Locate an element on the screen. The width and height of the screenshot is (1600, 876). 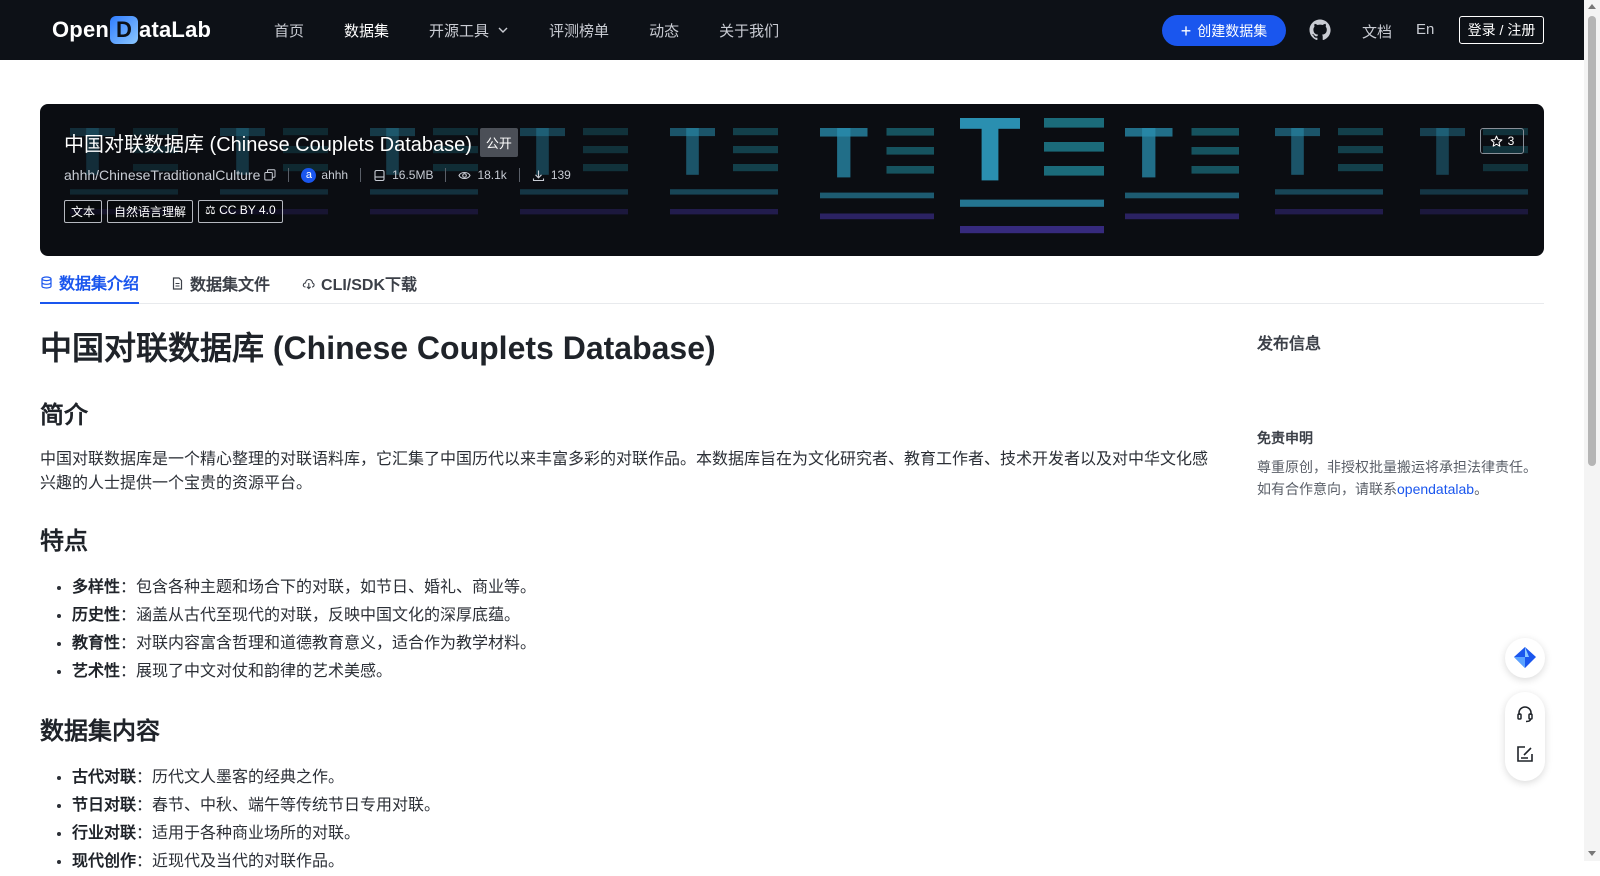
dataset-views: 18.1k is located at coordinates (482, 175).